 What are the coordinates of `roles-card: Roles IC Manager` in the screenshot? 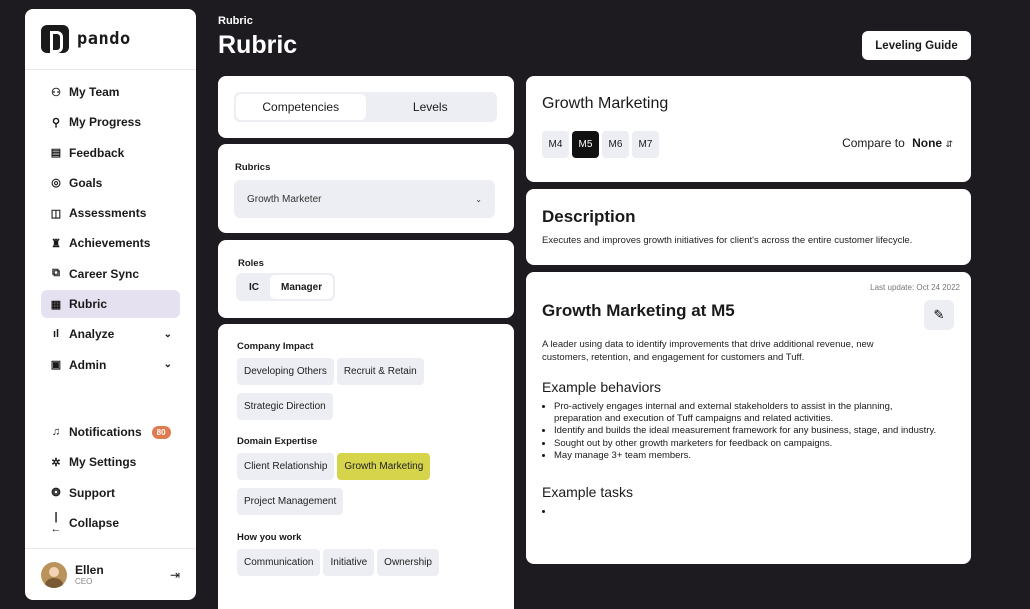 It's located at (366, 279).